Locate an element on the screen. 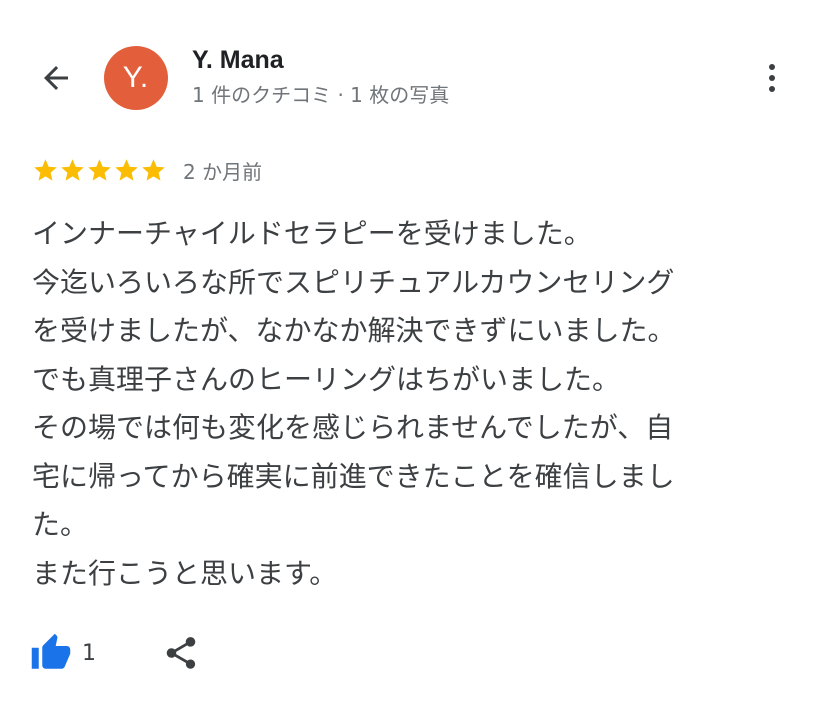  more-options-button is located at coordinates (772, 78).